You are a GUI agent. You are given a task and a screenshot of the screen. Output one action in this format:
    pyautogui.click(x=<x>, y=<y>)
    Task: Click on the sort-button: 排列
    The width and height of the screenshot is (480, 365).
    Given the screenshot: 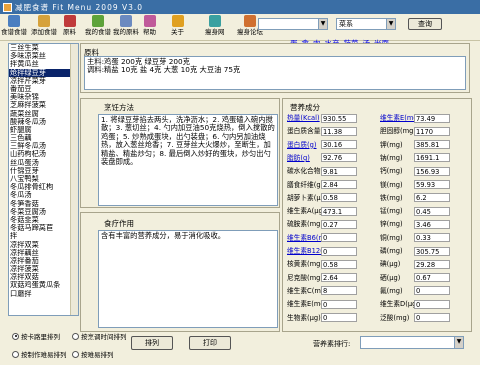 What is the action you would take?
    pyautogui.click(x=152, y=343)
    